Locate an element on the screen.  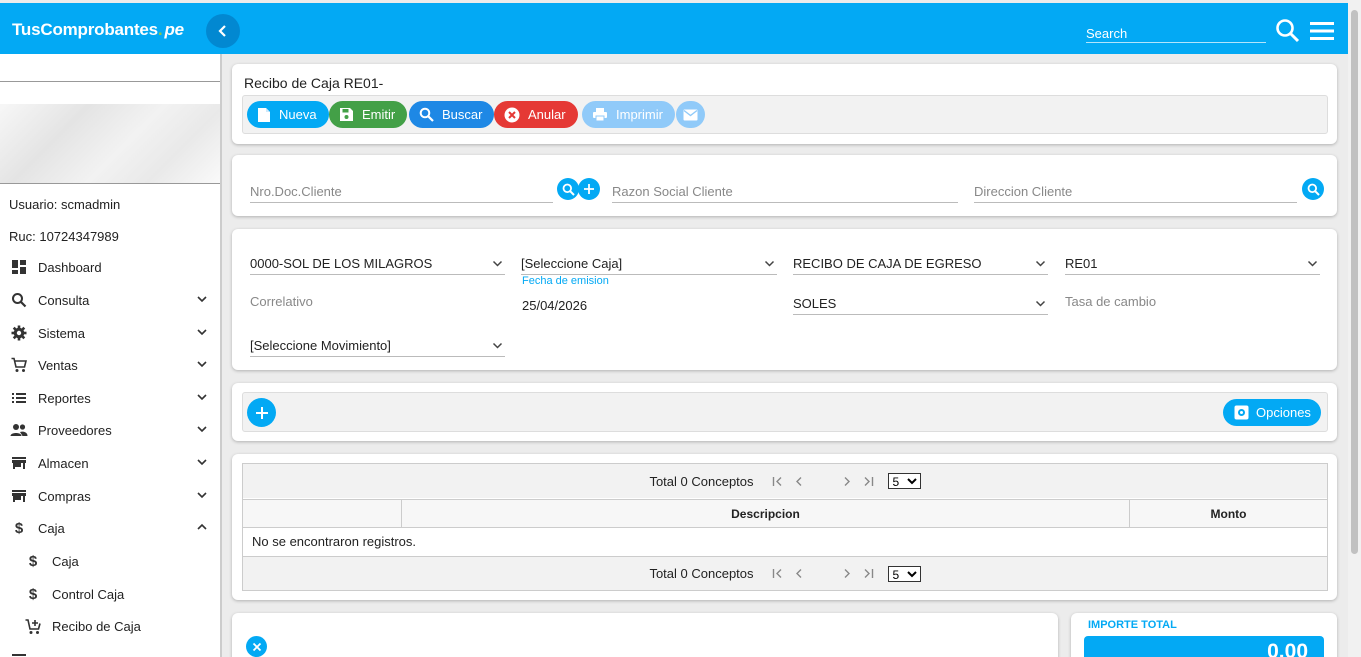
add-concept-button is located at coordinates (261, 412).